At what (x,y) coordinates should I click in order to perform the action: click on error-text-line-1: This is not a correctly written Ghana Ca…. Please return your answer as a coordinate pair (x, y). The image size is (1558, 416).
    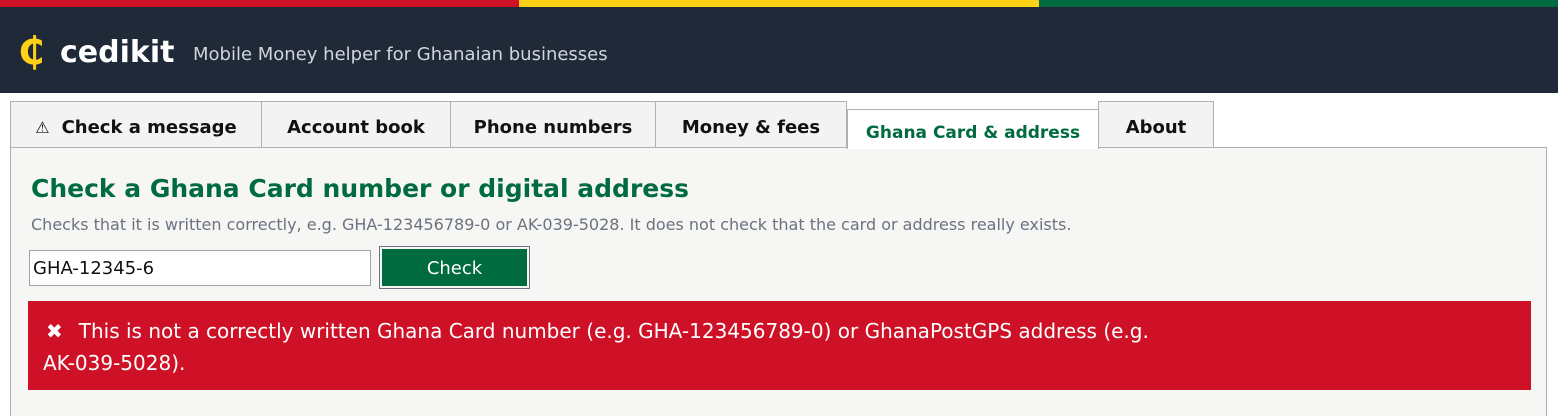
    Looking at the image, I should click on (613, 331).